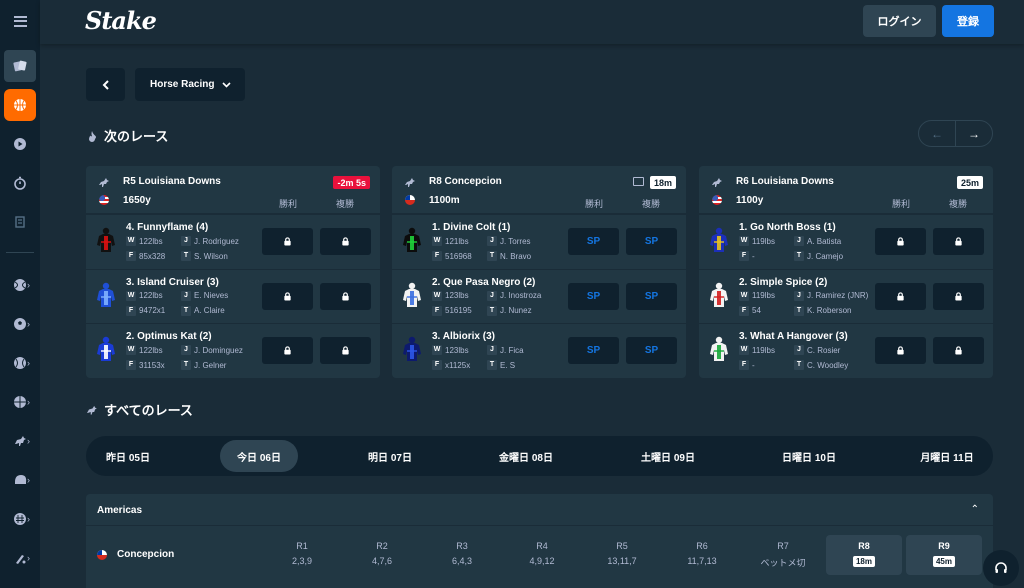 The width and height of the screenshot is (1024, 588). I want to click on race-result-cell: R9 45m, so click(944, 555).